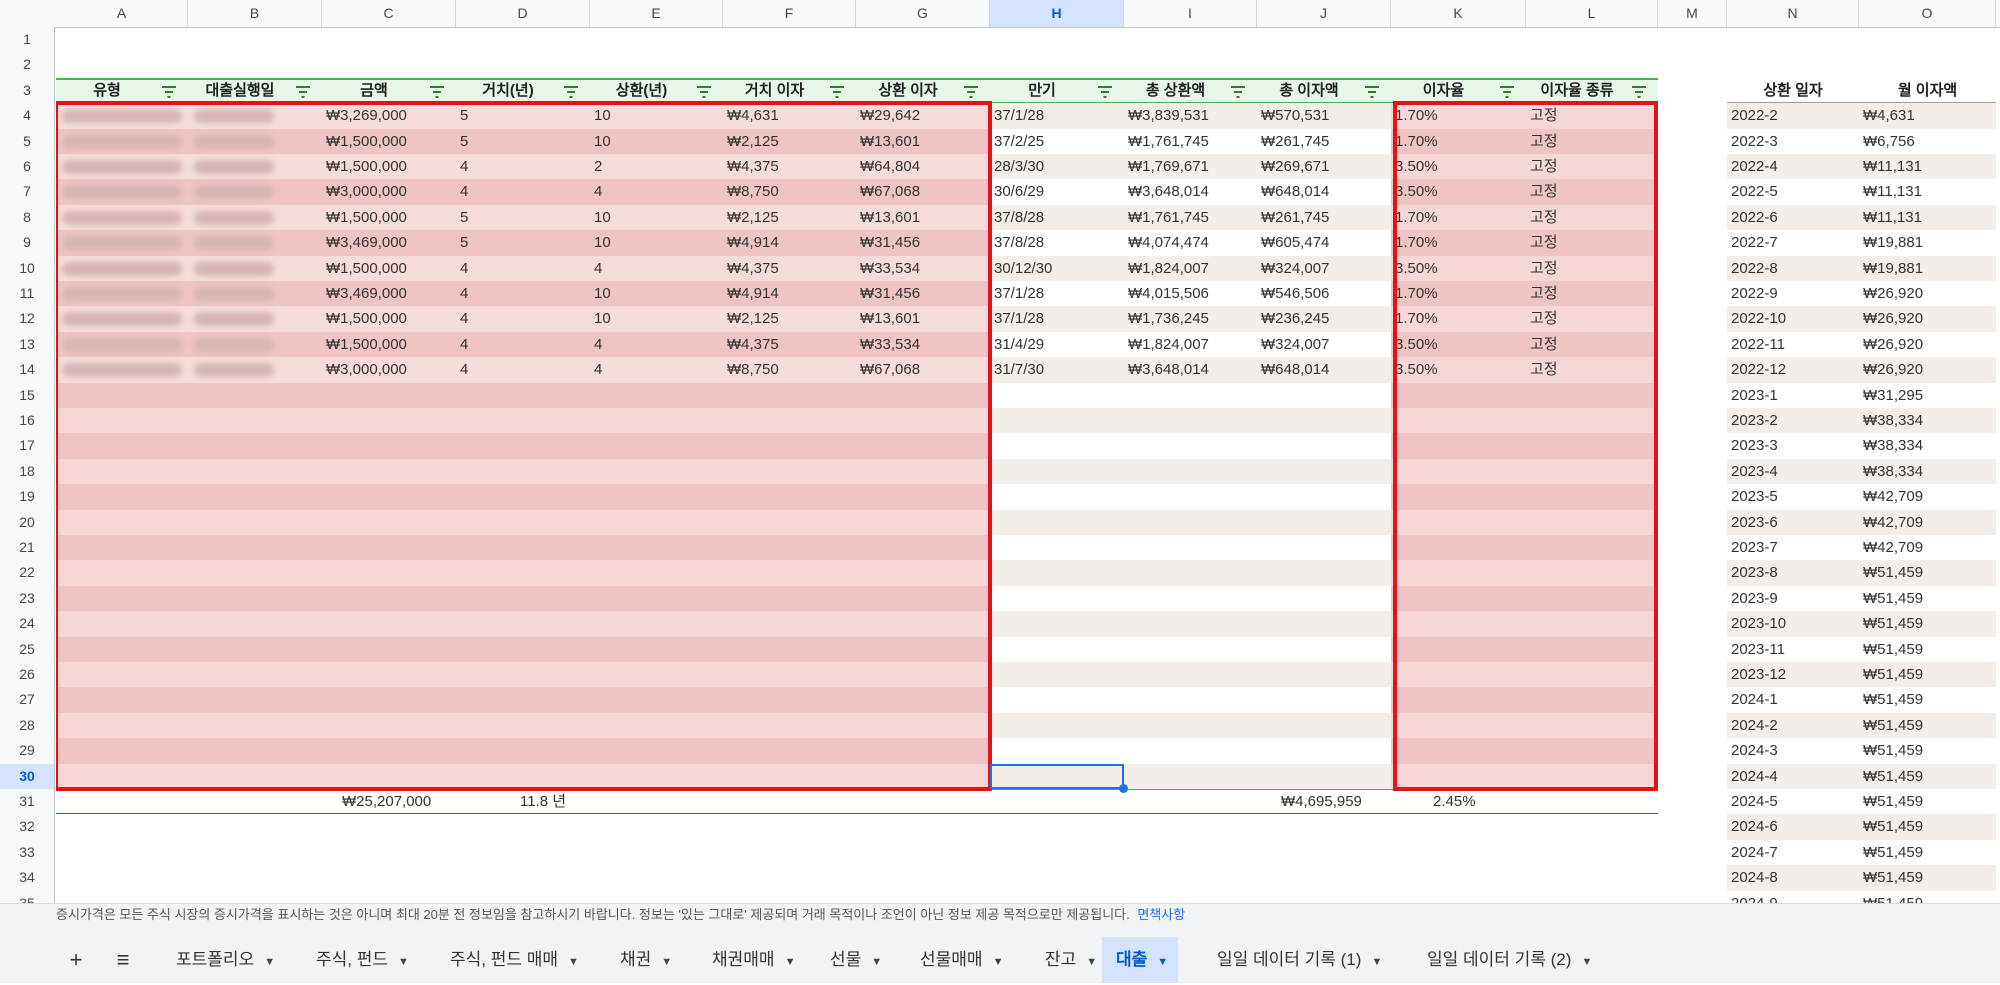  What do you see at coordinates (1758, 674) in the screenshot?
I see `schedule-cell: 2023-12` at bounding box center [1758, 674].